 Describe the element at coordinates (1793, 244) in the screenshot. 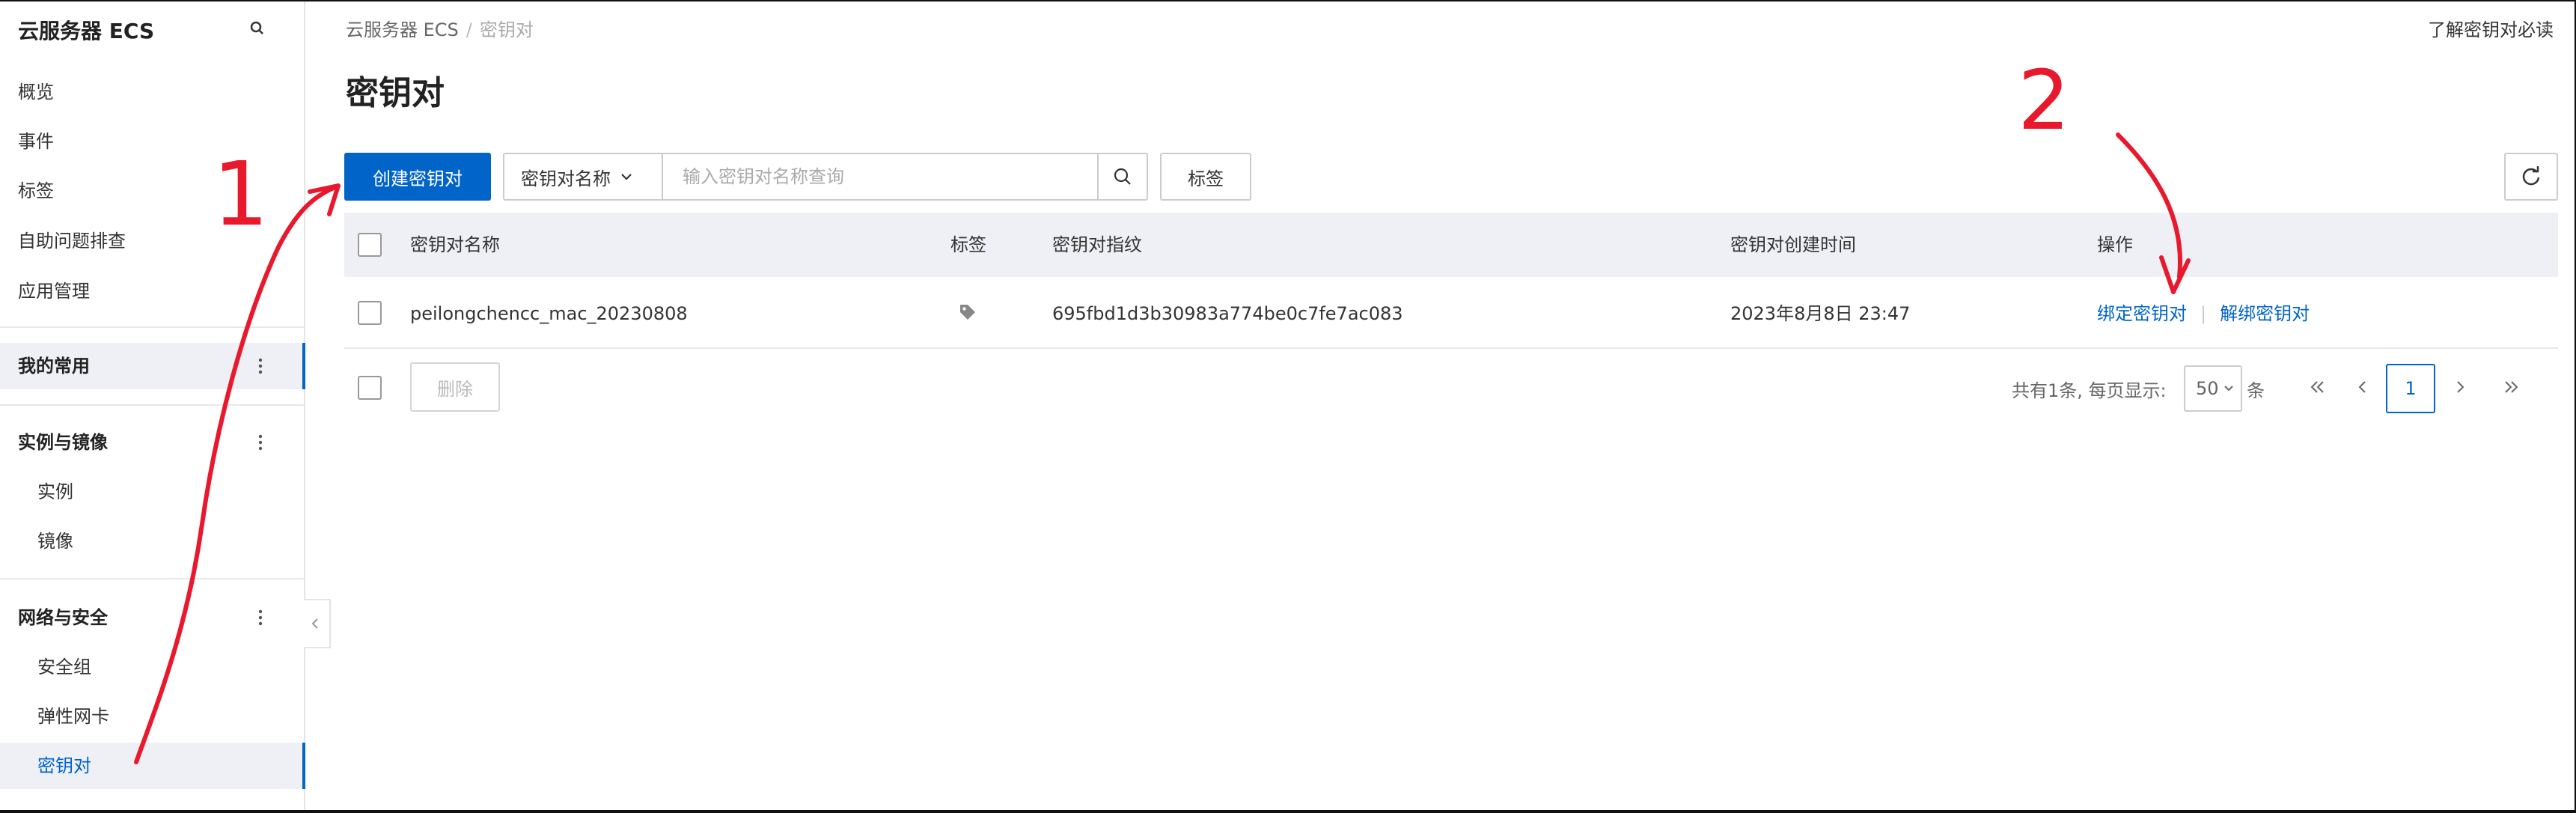

I see `column-header-created: 密钥对创建时间` at that location.